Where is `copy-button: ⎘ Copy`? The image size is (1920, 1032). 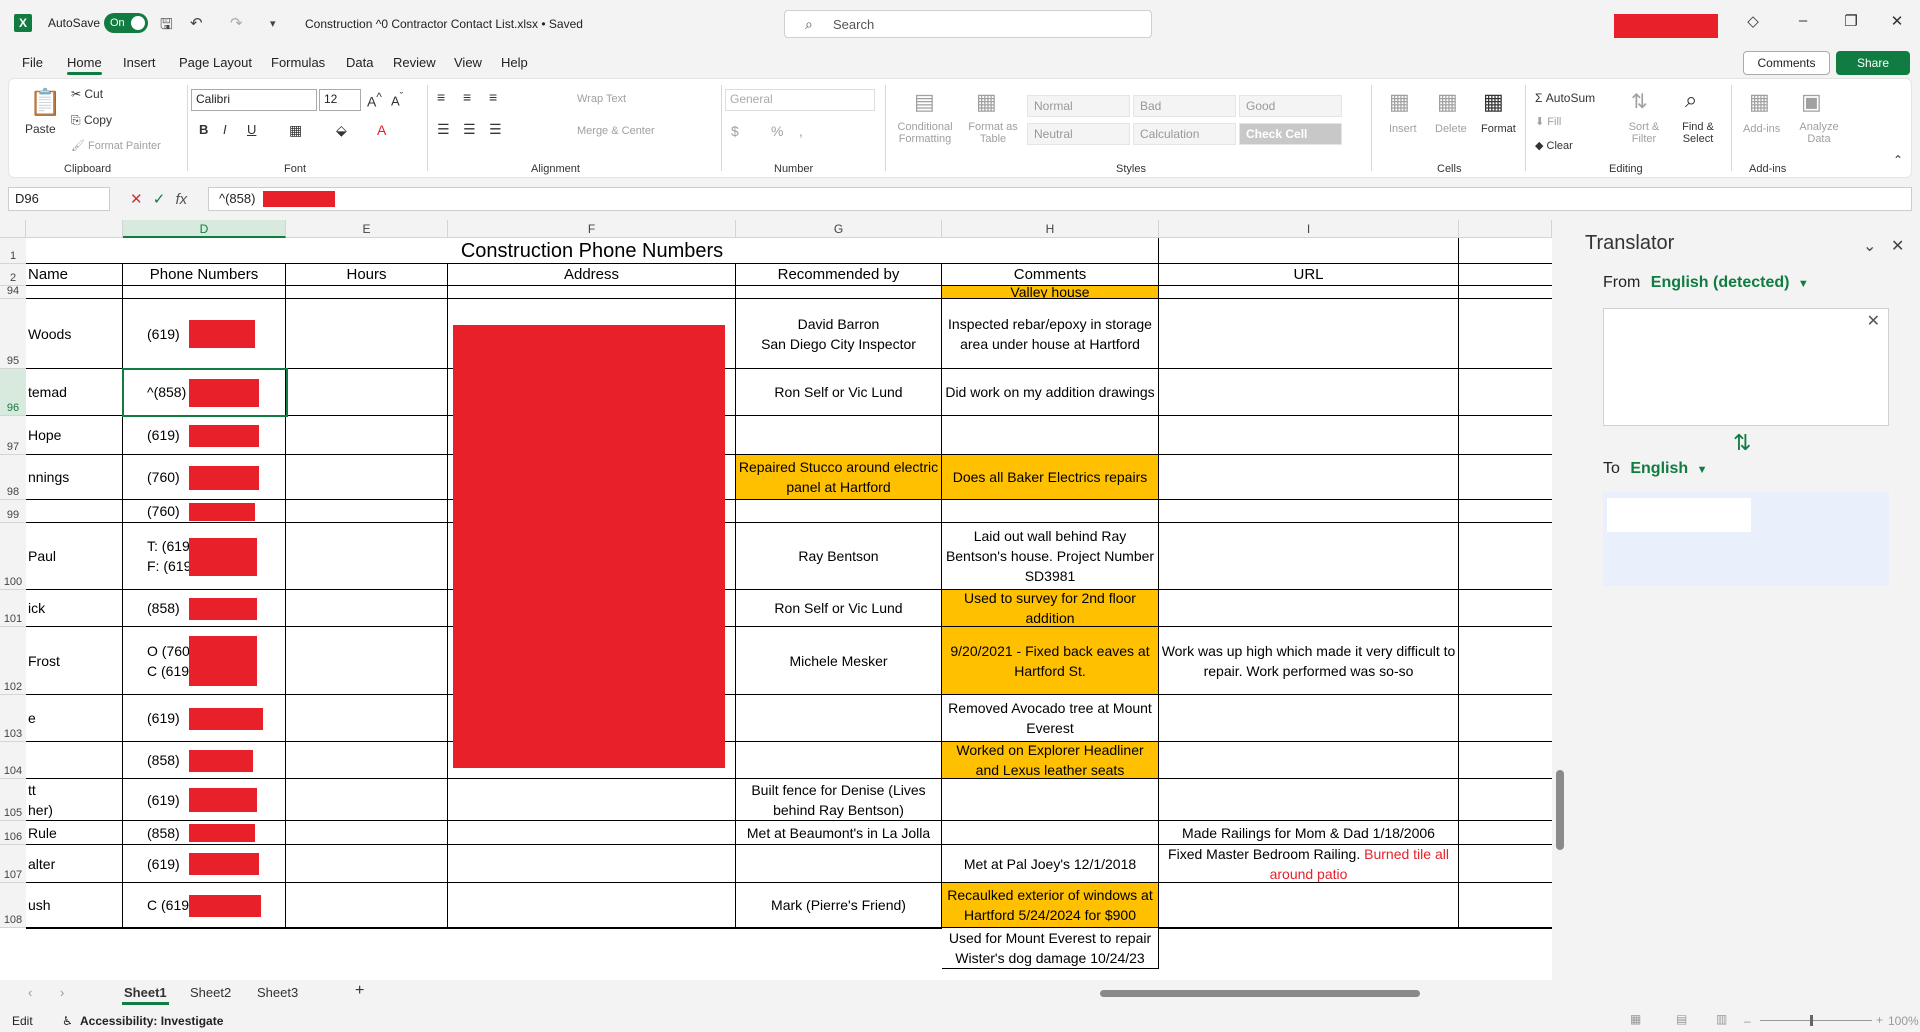
copy-button: ⎘ Copy is located at coordinates (91, 120).